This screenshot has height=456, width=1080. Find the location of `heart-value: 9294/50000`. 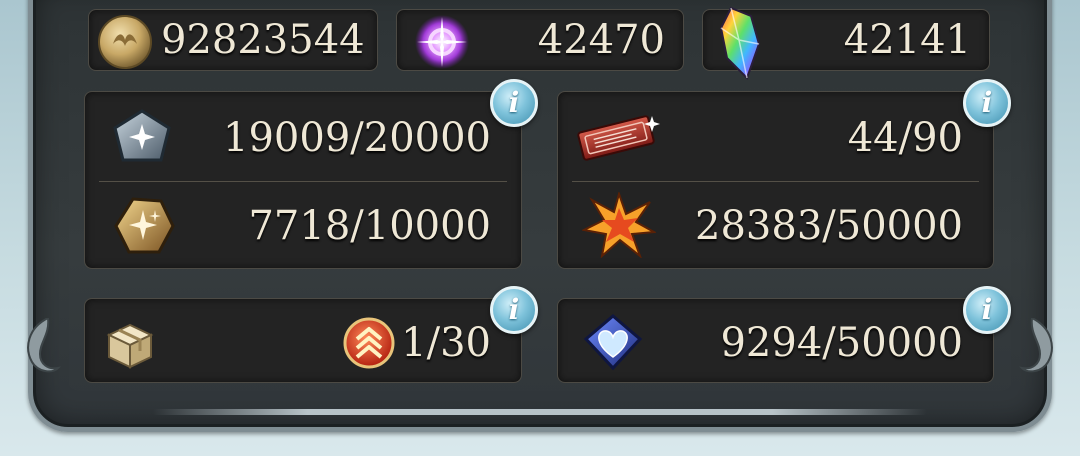

heart-value: 9294/50000 is located at coordinates (841, 343).